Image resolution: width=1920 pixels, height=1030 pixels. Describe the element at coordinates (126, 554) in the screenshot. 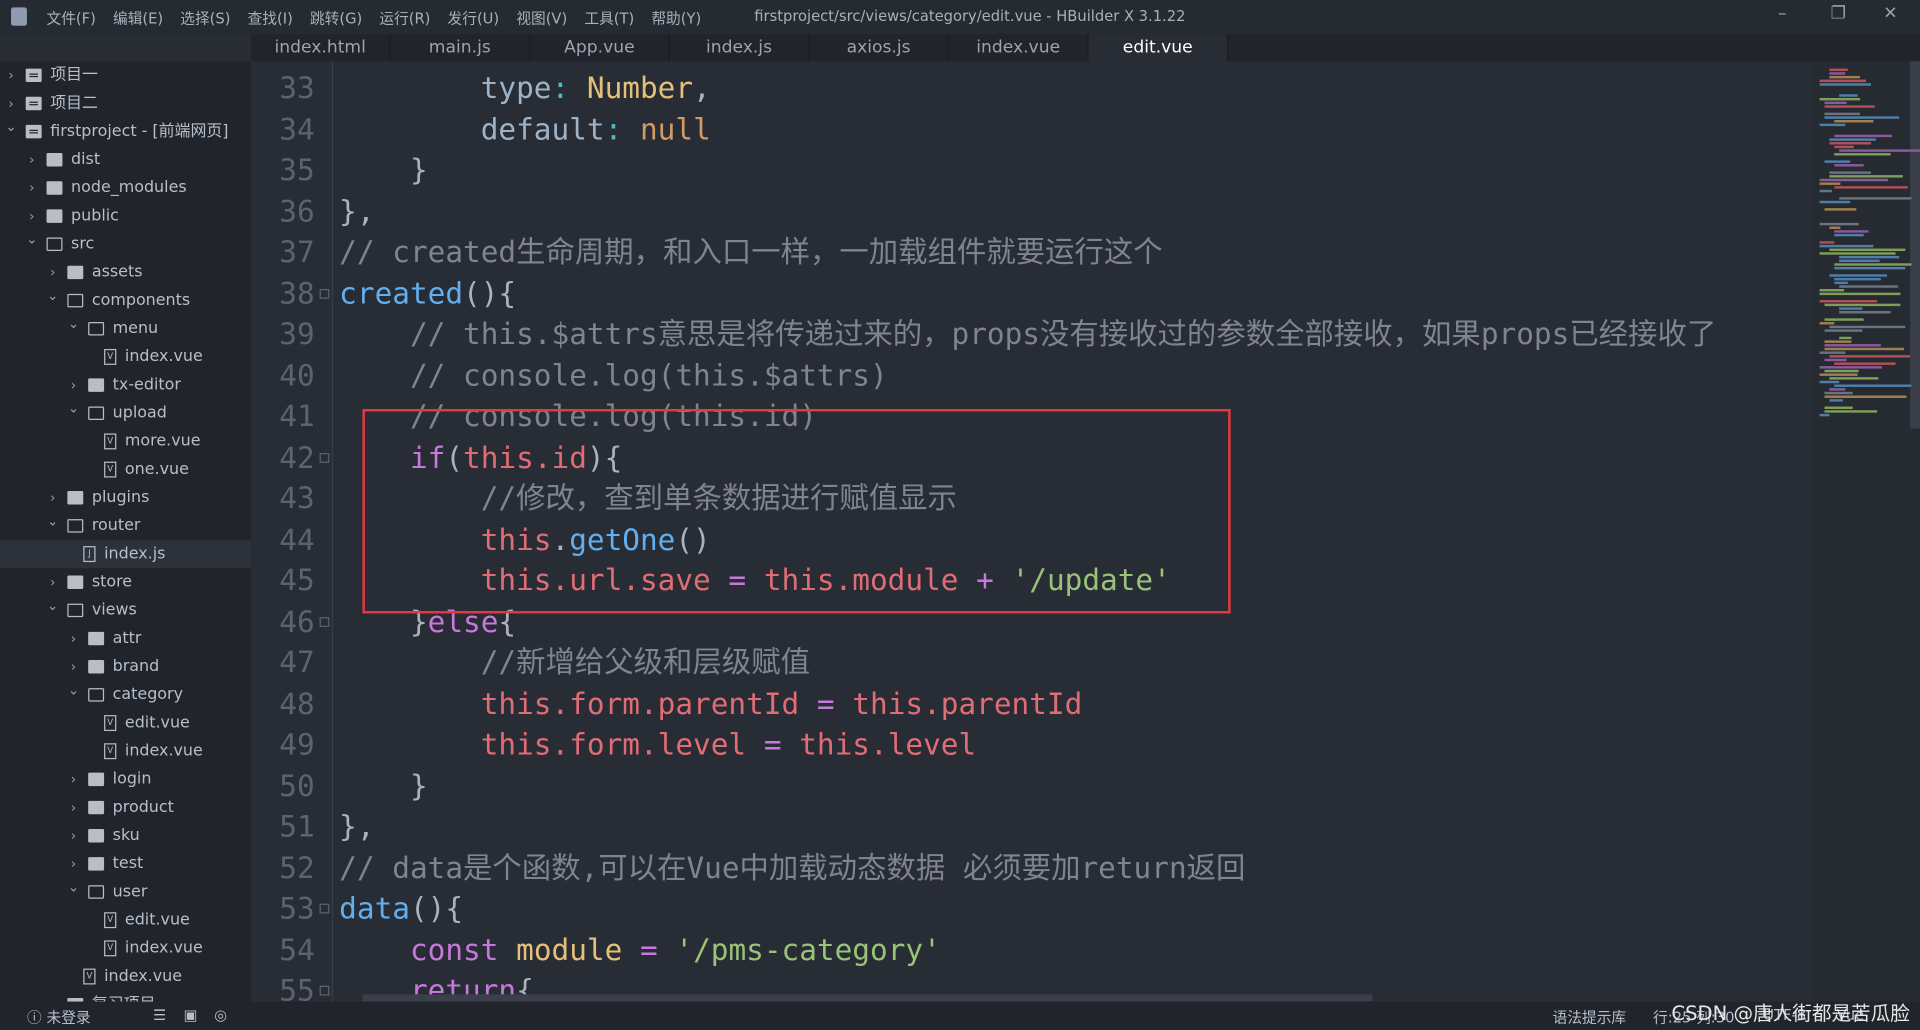

I see `tree-item: Jindex.js` at that location.